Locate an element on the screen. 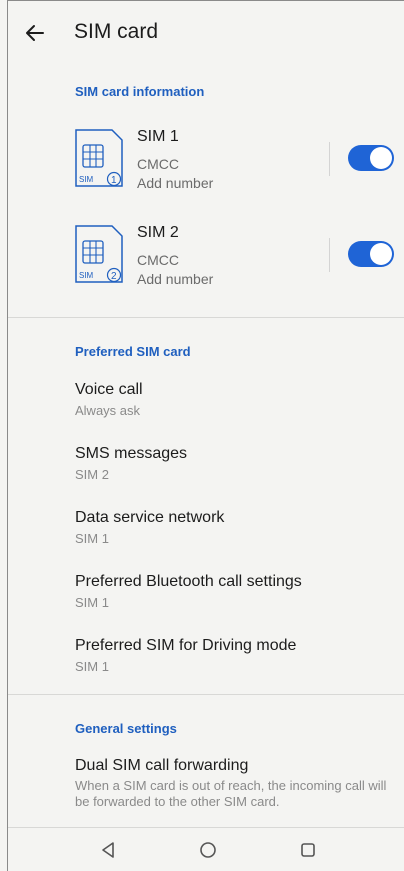 The width and height of the screenshot is (404, 871). sim-2-toggle is located at coordinates (371, 254).